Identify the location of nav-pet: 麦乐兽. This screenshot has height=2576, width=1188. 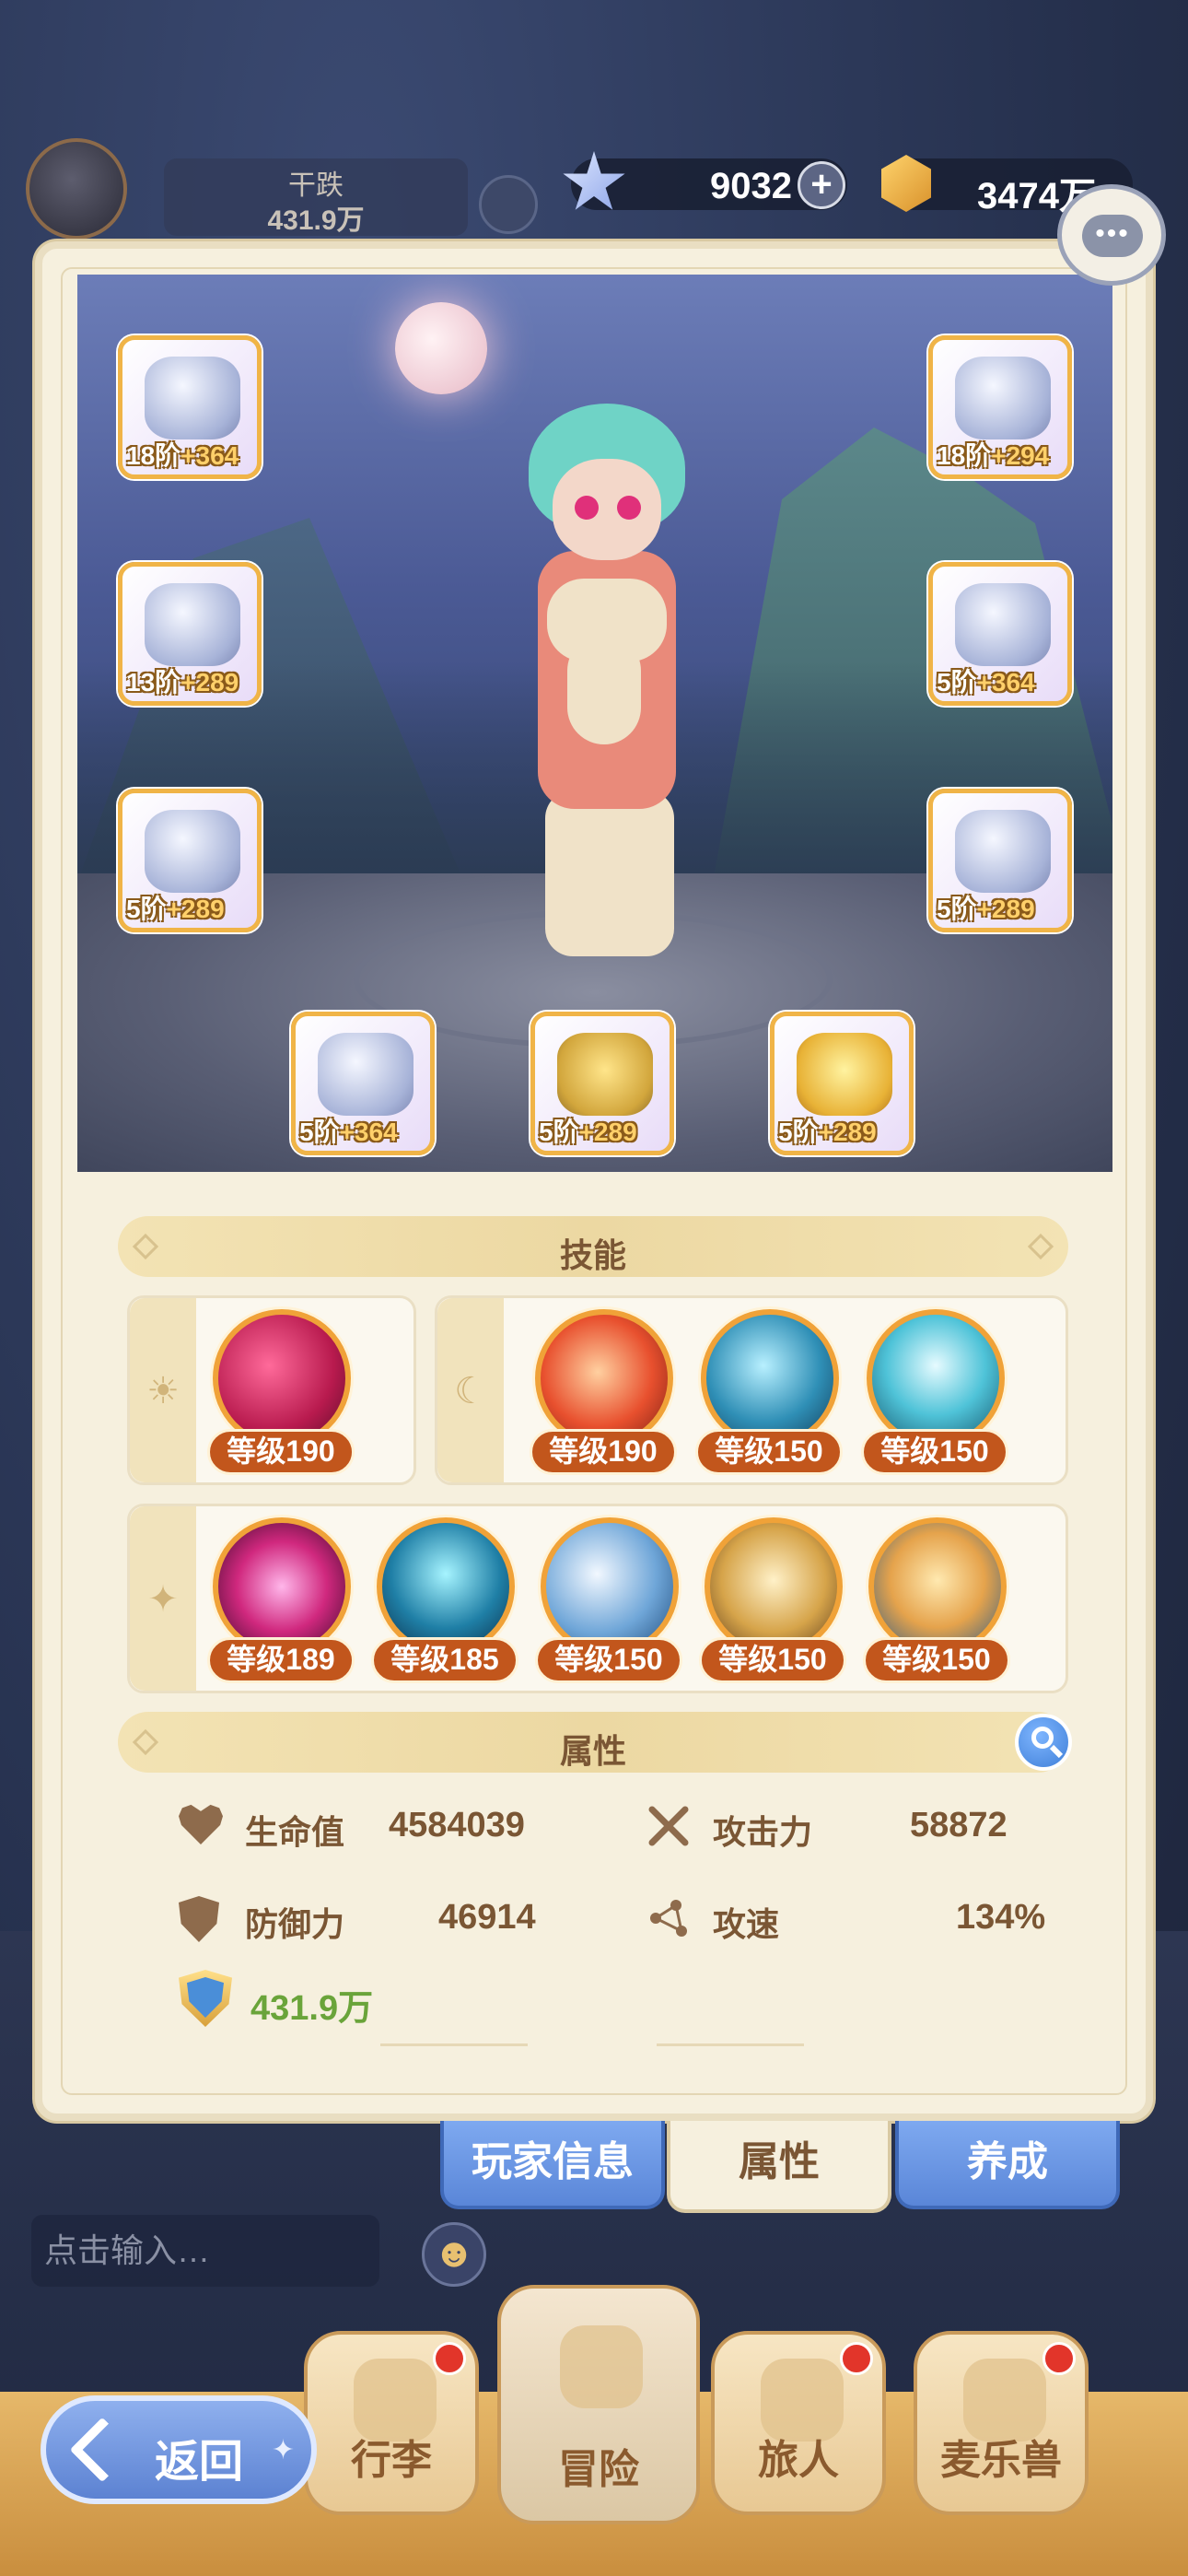
(1001, 2423).